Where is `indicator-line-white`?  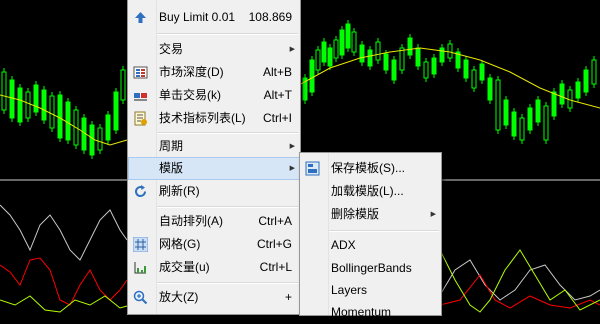 indicator-line-white is located at coordinates (64, 232).